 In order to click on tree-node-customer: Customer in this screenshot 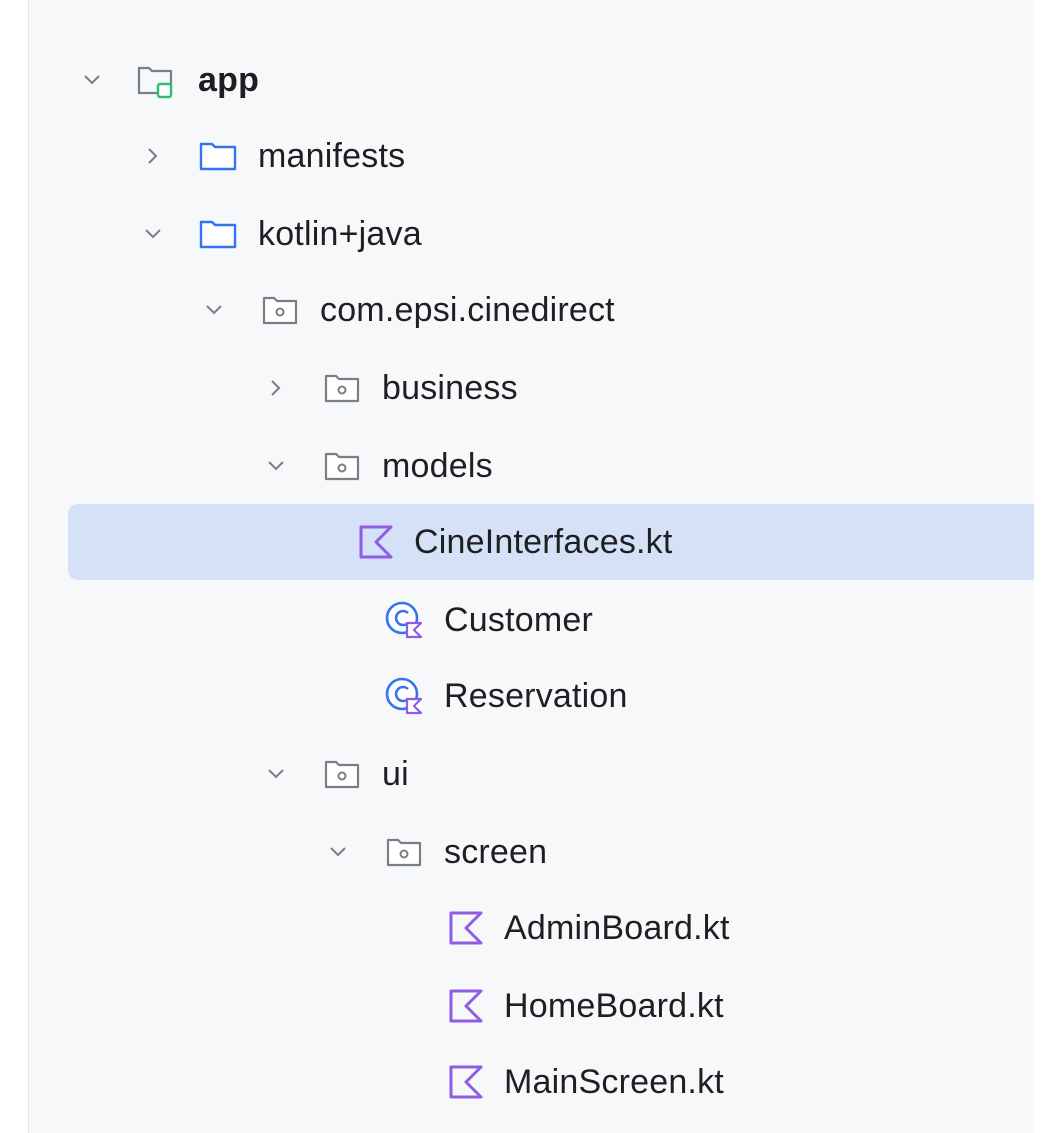, I will do `click(531, 620)`.